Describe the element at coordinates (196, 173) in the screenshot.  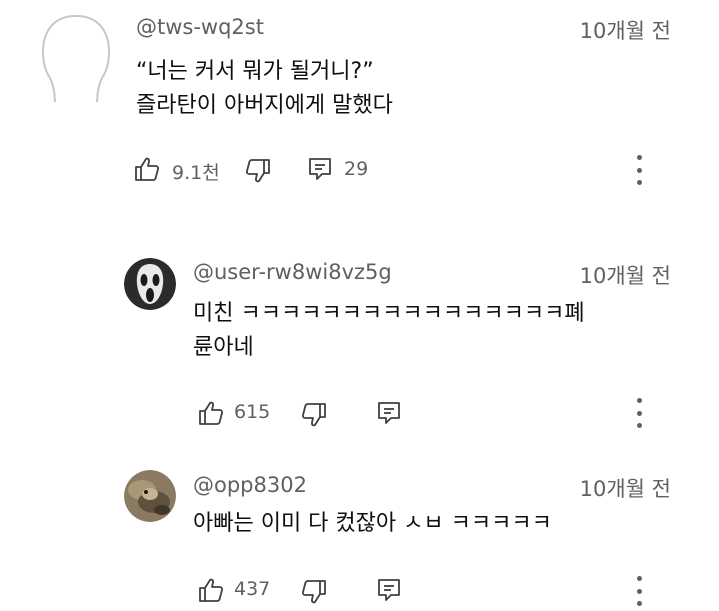
I see `like-count: 9.1천` at that location.